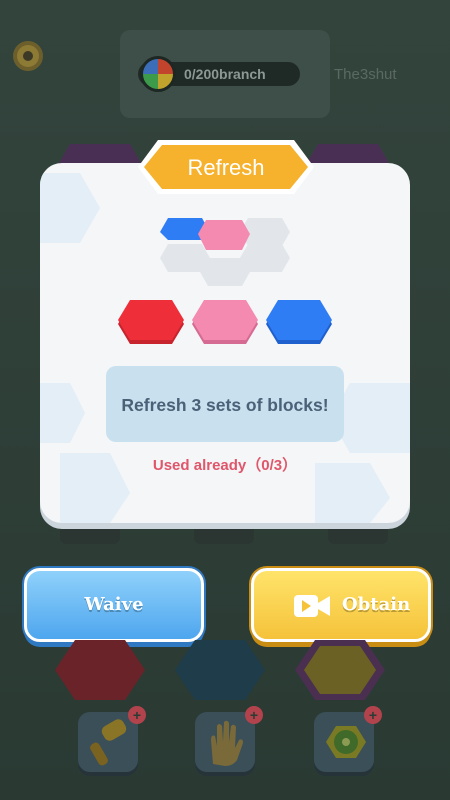 Image resolution: width=450 pixels, height=800 pixels. What do you see at coordinates (28, 56) in the screenshot?
I see `gear-icon` at bounding box center [28, 56].